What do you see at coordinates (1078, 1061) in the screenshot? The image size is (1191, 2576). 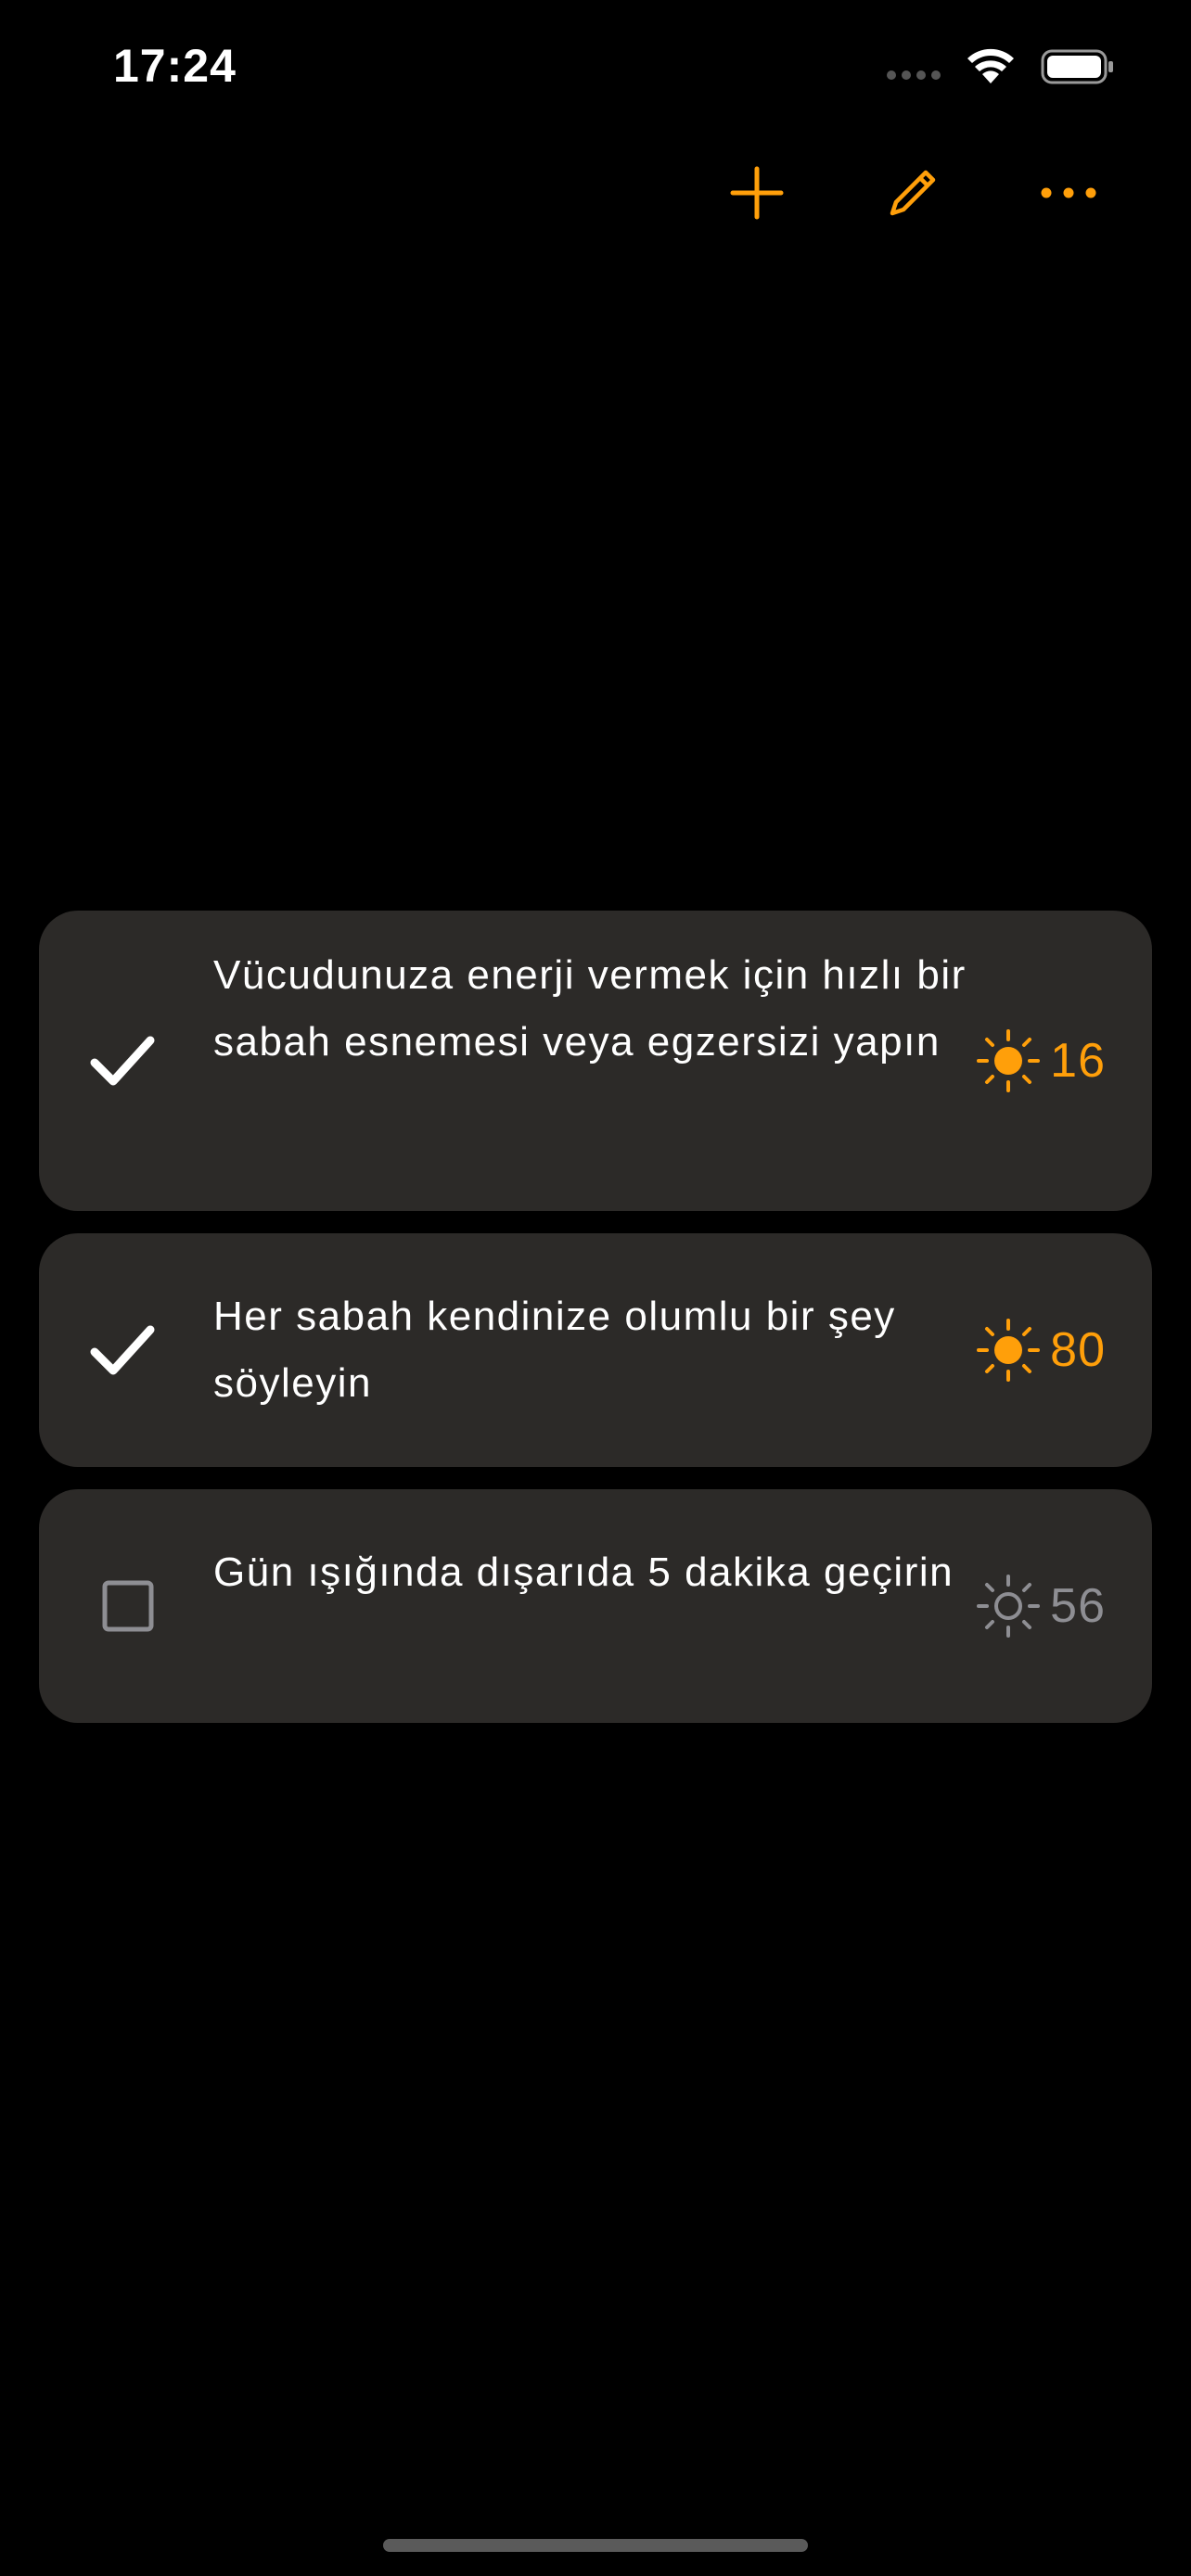 I see `score-value: 16` at bounding box center [1078, 1061].